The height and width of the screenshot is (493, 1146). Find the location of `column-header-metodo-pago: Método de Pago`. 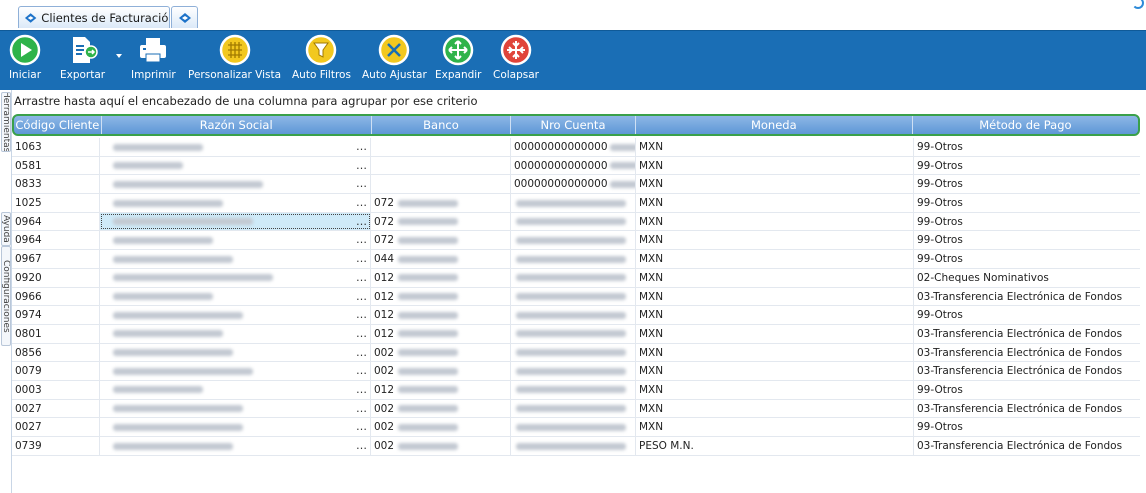

column-header-metodo-pago: Método de Pago is located at coordinates (1025, 125).